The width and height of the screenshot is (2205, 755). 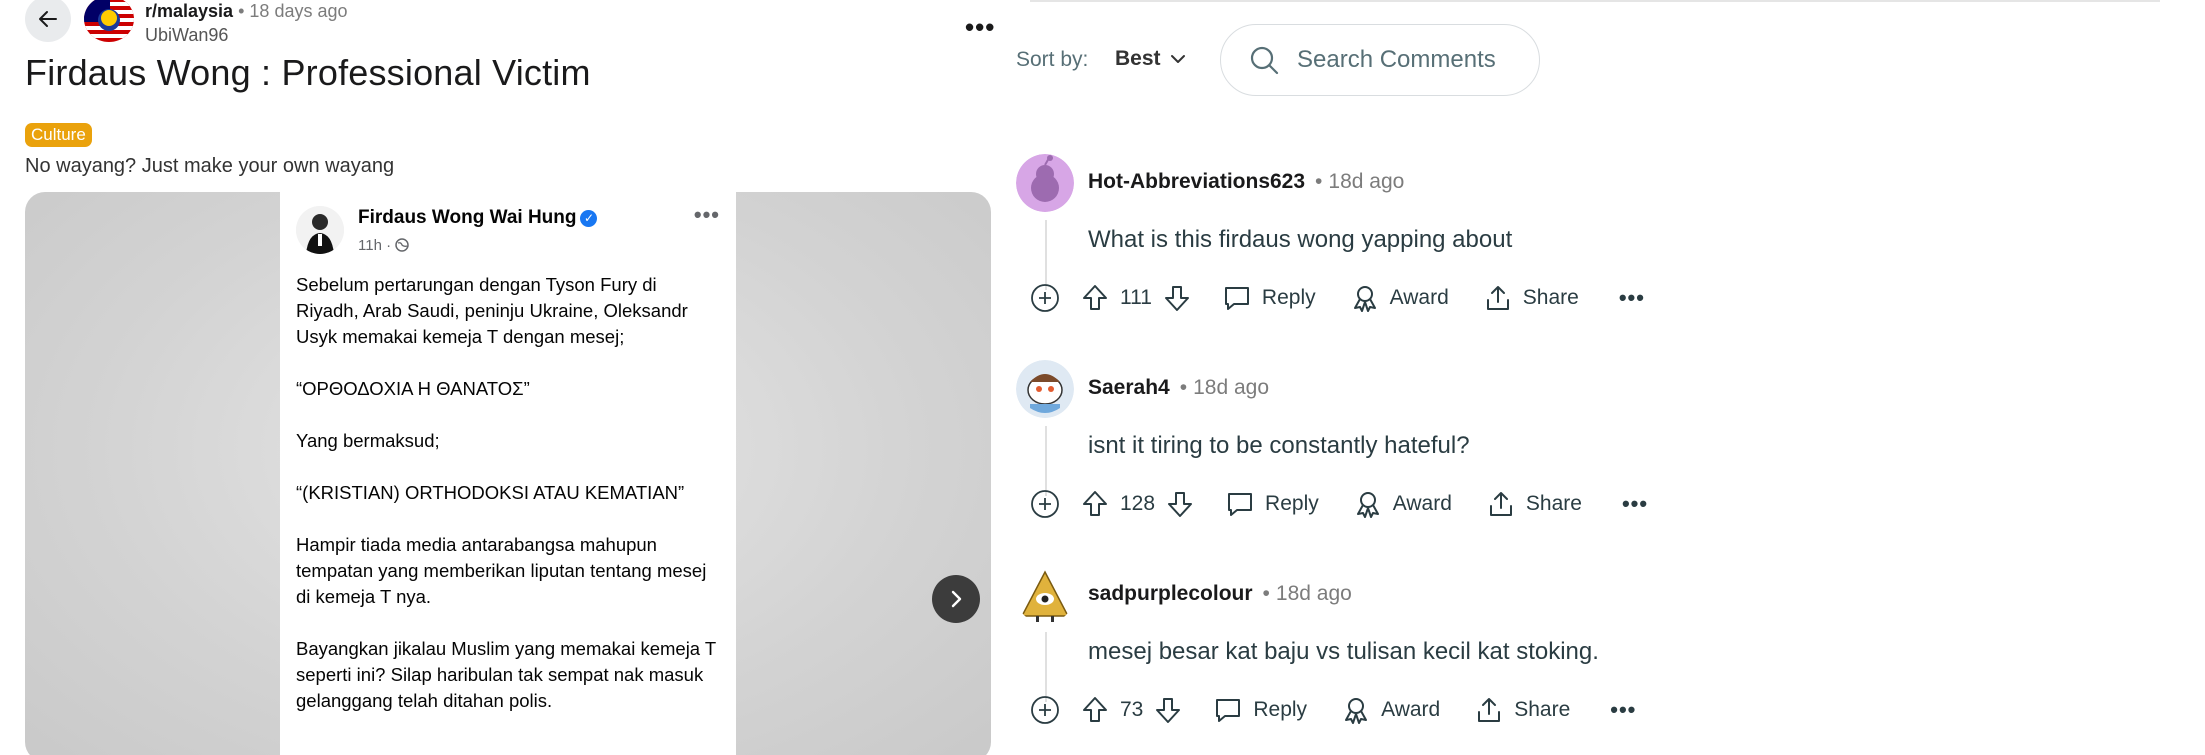 I want to click on verified-badge-icon: ✓, so click(x=589, y=218).